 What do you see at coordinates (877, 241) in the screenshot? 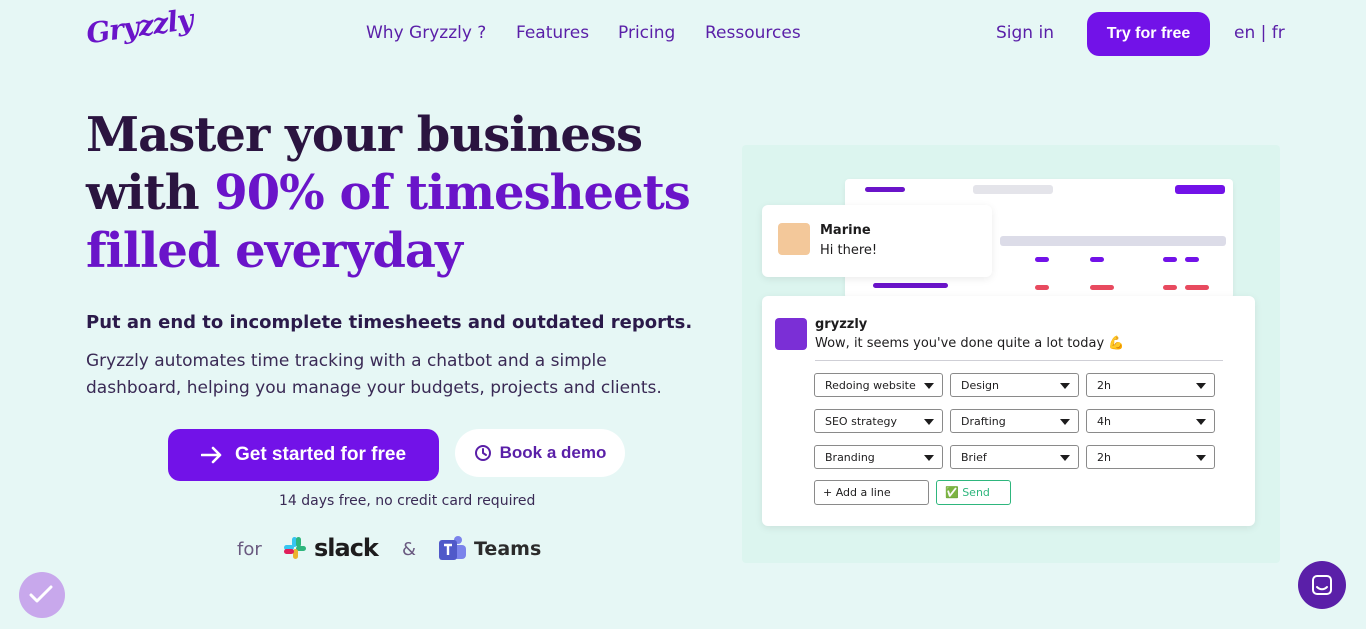
I see `chat-message-marine: Marine Hi there!` at bounding box center [877, 241].